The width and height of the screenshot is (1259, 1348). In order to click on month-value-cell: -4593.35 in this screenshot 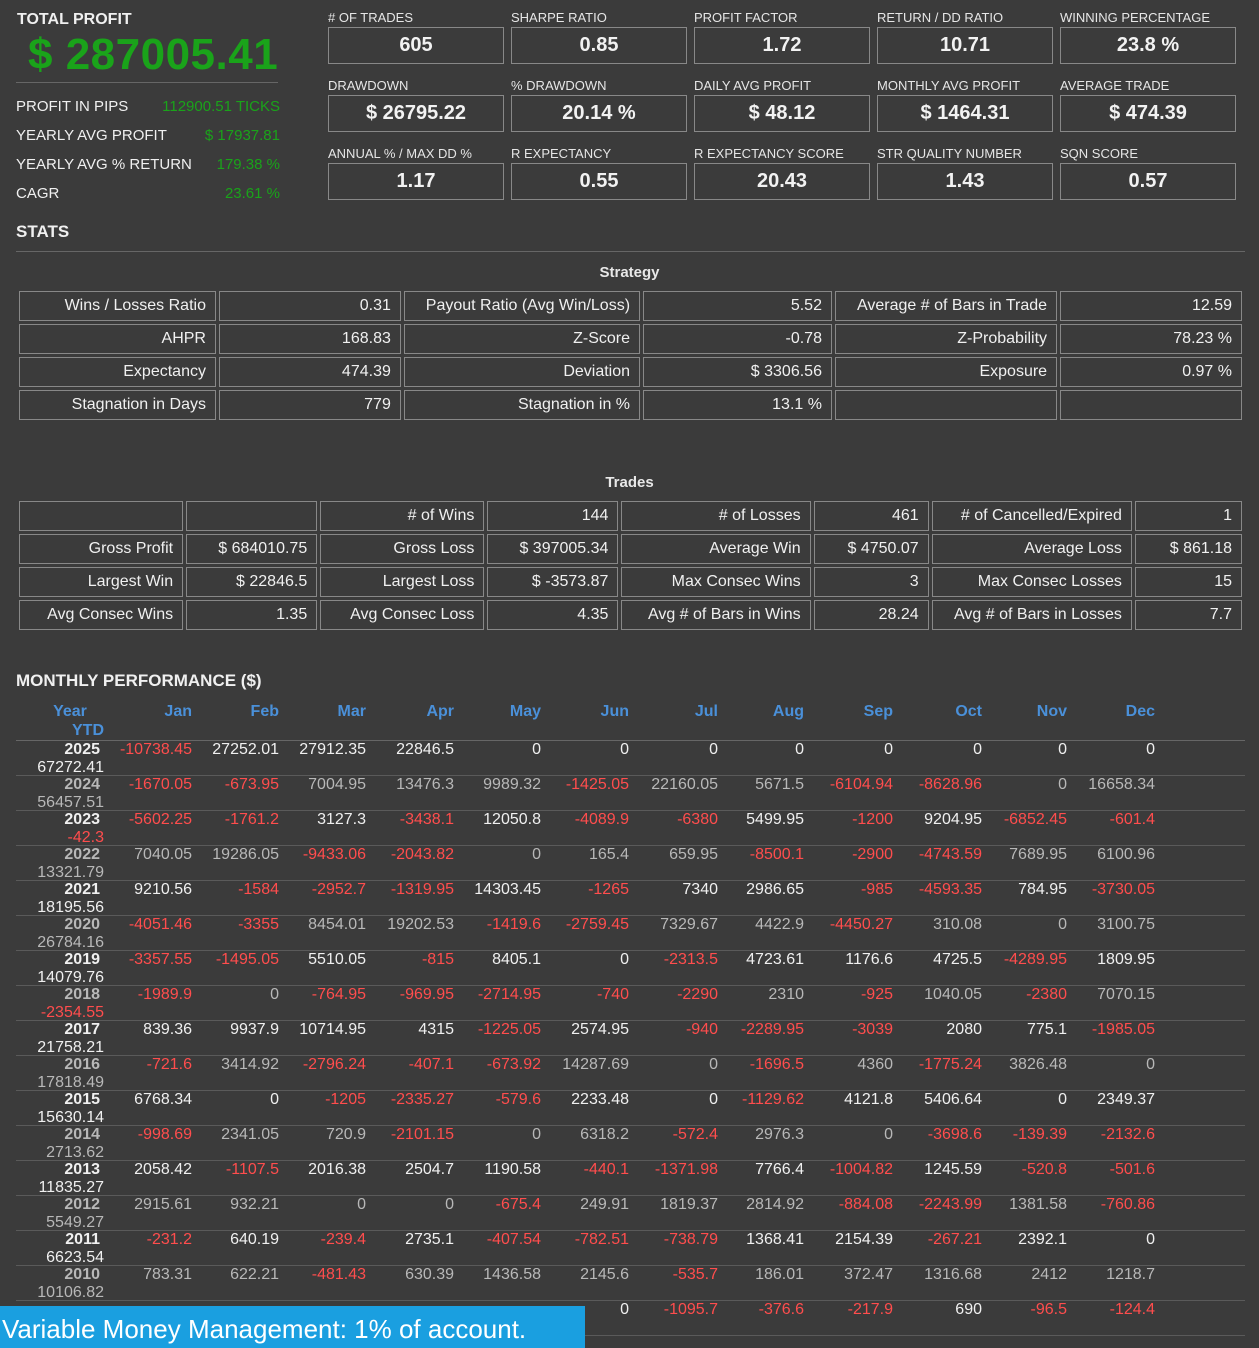, I will do `click(950, 889)`.